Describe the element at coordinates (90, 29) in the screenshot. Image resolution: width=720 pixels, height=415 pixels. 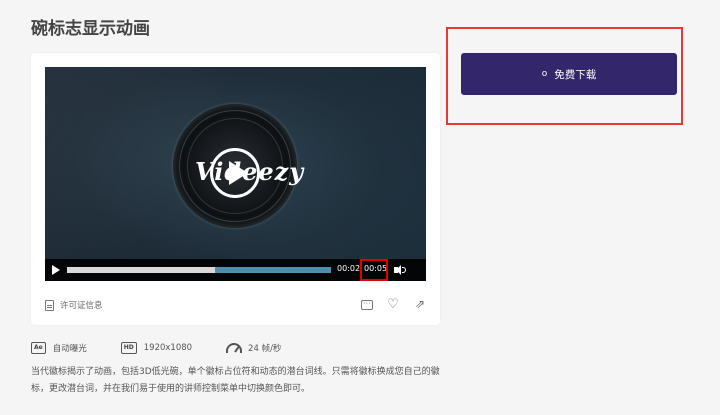
I see `page-title: 碗标志显示动画` at that location.